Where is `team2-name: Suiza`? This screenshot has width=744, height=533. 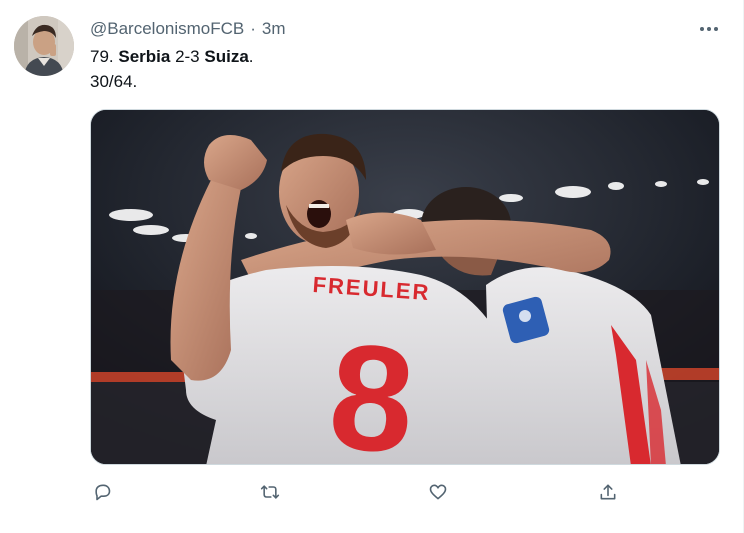 team2-name: Suiza is located at coordinates (226, 56).